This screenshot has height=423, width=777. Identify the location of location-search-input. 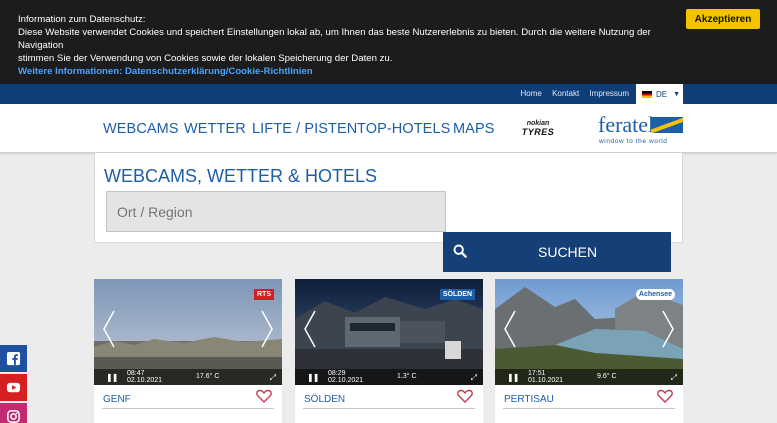
(276, 211).